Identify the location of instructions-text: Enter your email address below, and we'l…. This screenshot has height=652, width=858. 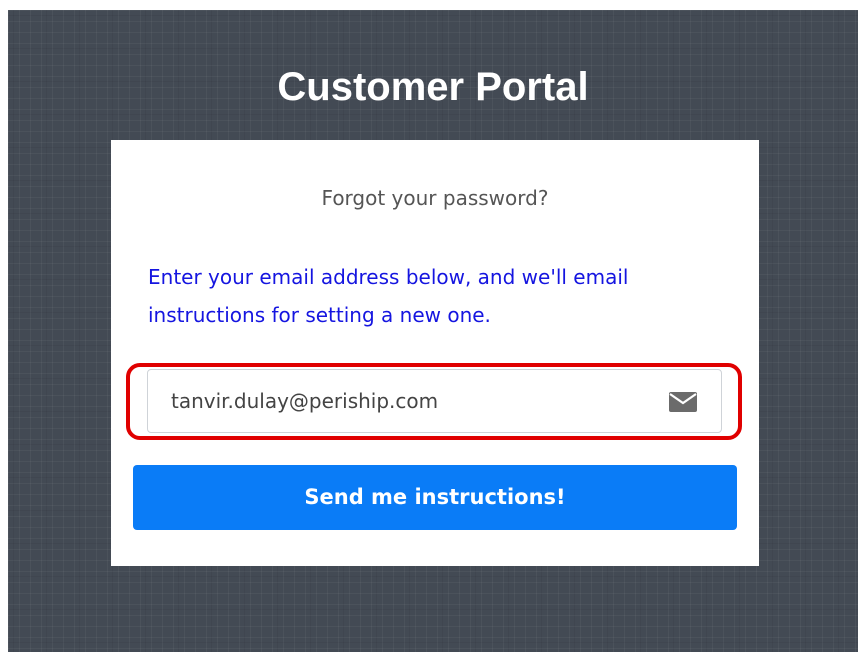
(448, 296).